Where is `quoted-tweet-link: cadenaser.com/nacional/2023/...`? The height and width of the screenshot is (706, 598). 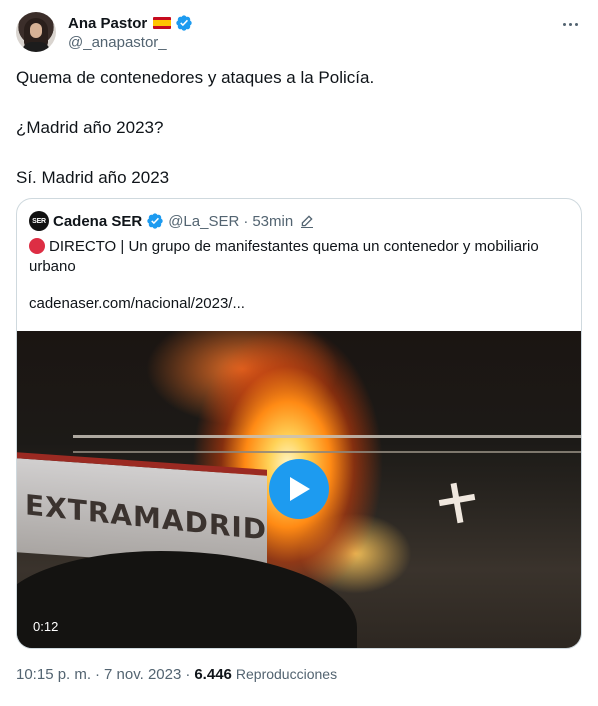 quoted-tweet-link: cadenaser.com/nacional/2023/... is located at coordinates (137, 303).